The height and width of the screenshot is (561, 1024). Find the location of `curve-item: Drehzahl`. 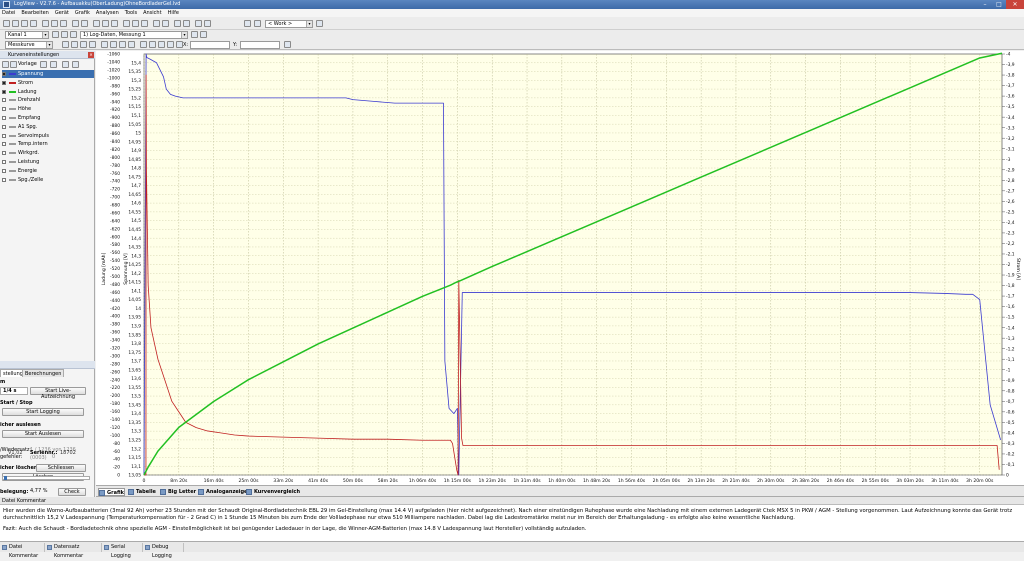

curve-item: Drehzahl is located at coordinates (48, 100).